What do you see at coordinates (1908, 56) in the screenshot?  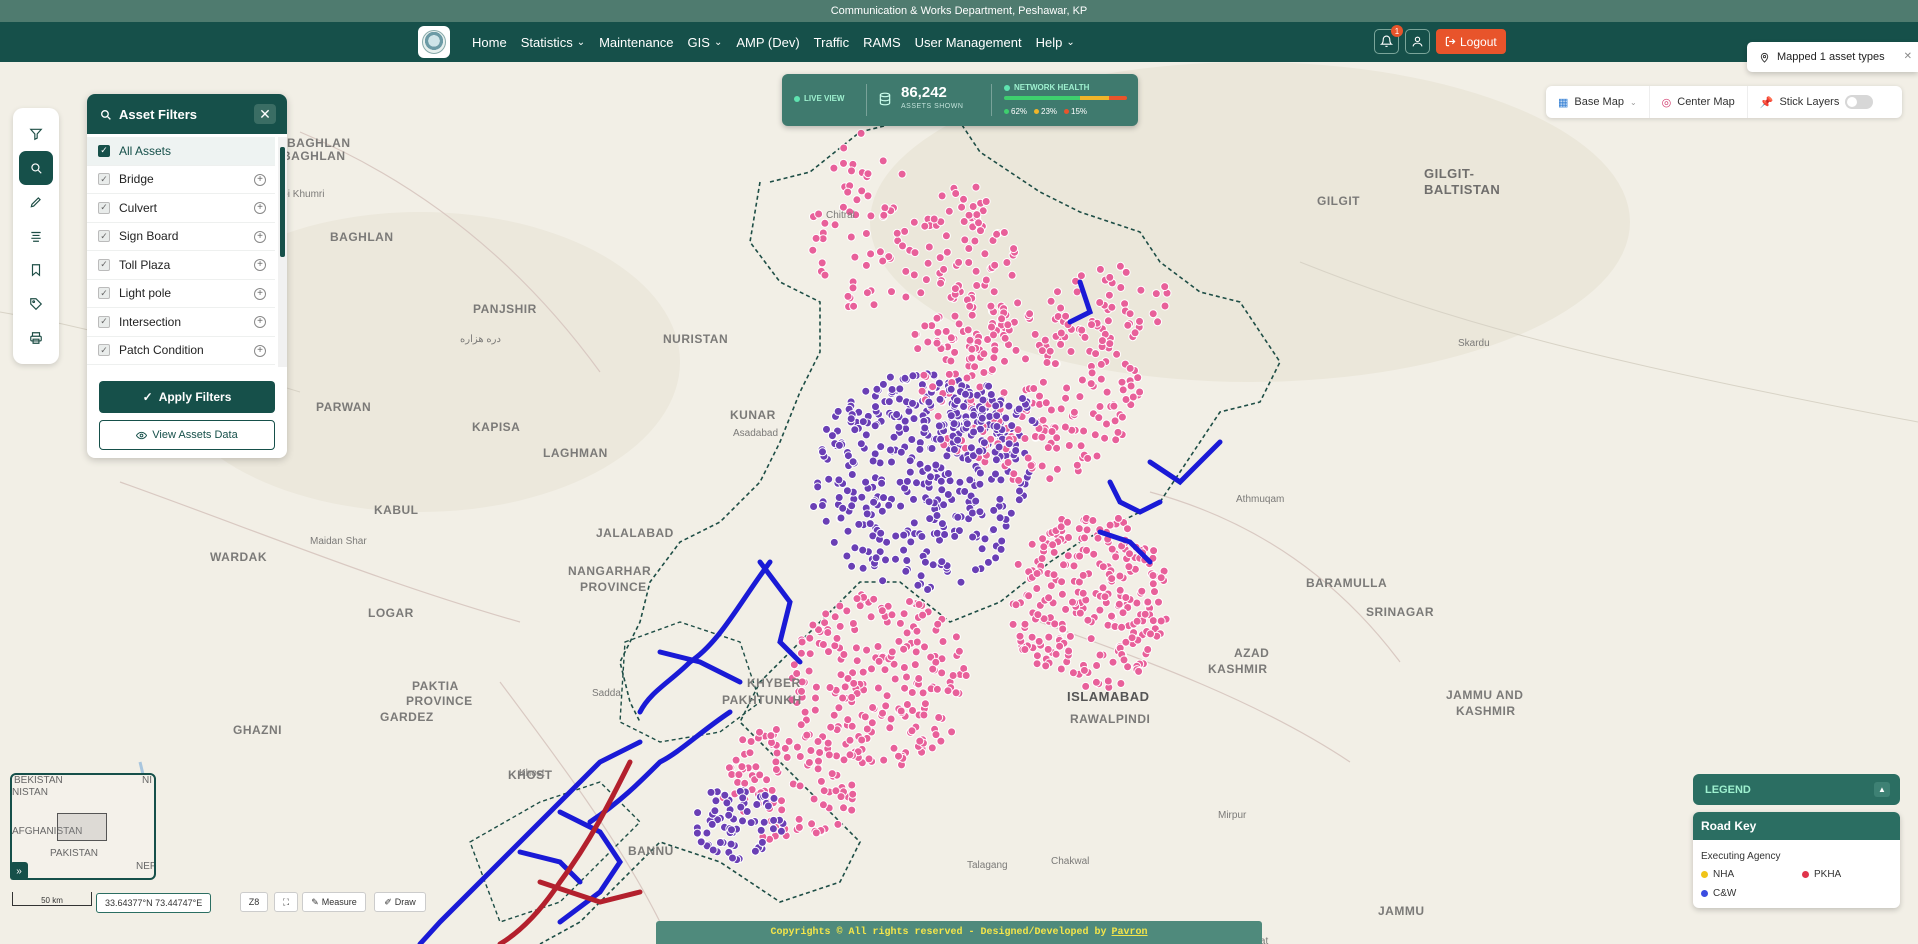 I see `toast-close-button: ✕` at bounding box center [1908, 56].